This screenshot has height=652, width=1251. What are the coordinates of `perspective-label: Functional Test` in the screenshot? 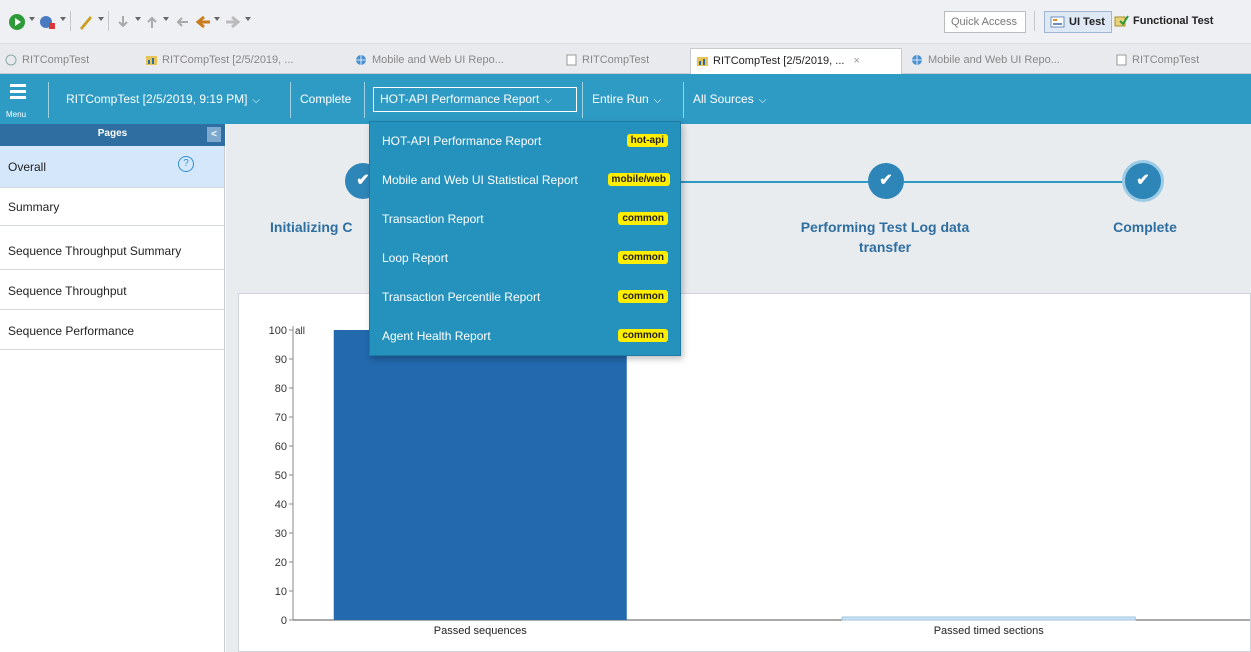 It's located at (1173, 21).